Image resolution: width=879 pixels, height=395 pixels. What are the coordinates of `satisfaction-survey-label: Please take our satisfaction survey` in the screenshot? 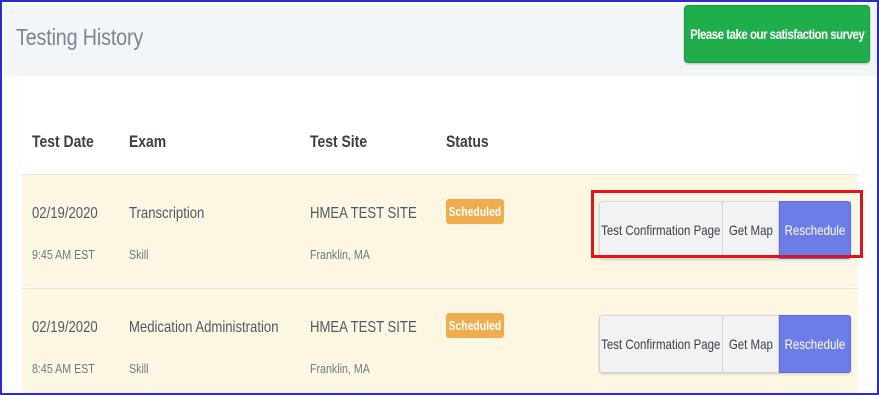 It's located at (777, 34).